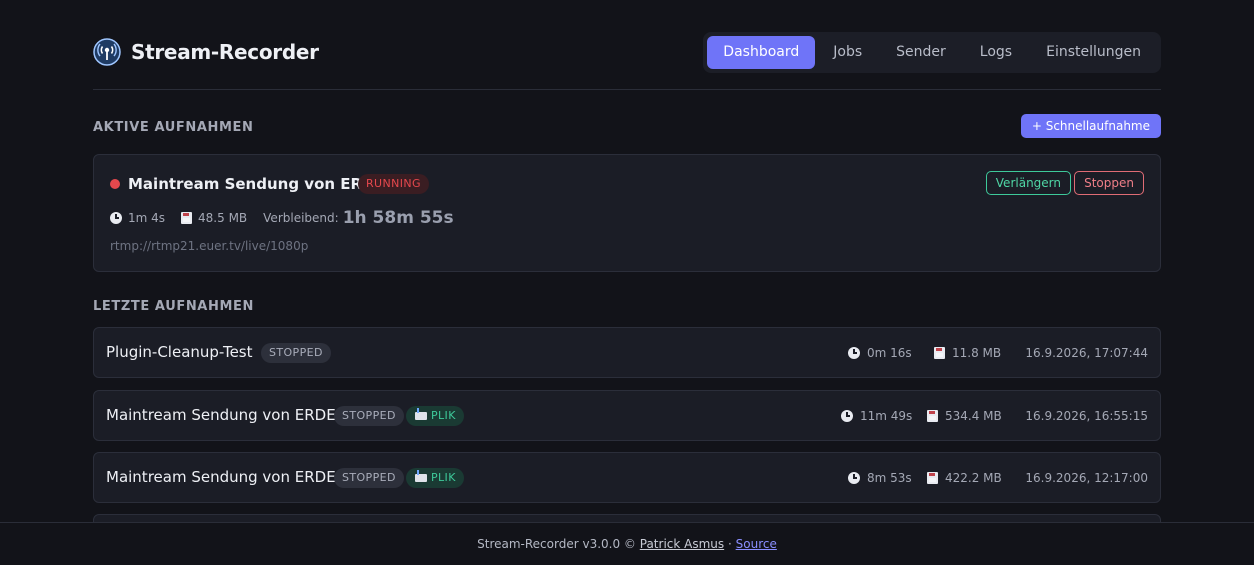  What do you see at coordinates (682, 544) in the screenshot?
I see `author-link: Patrick Asmus` at bounding box center [682, 544].